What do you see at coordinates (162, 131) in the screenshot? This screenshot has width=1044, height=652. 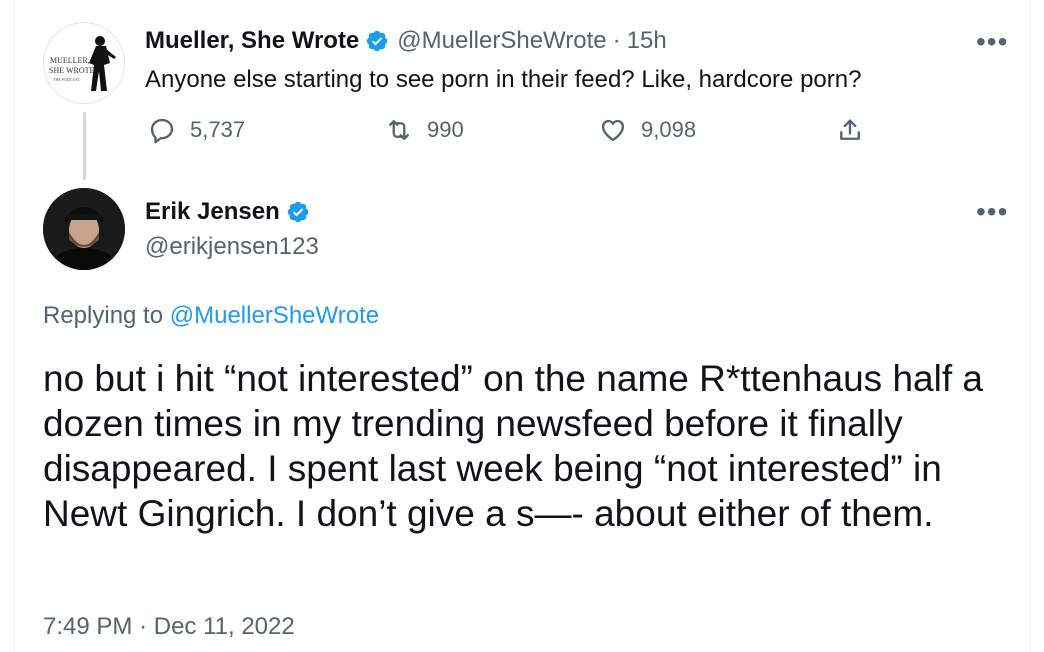 I see `reply-icon` at bounding box center [162, 131].